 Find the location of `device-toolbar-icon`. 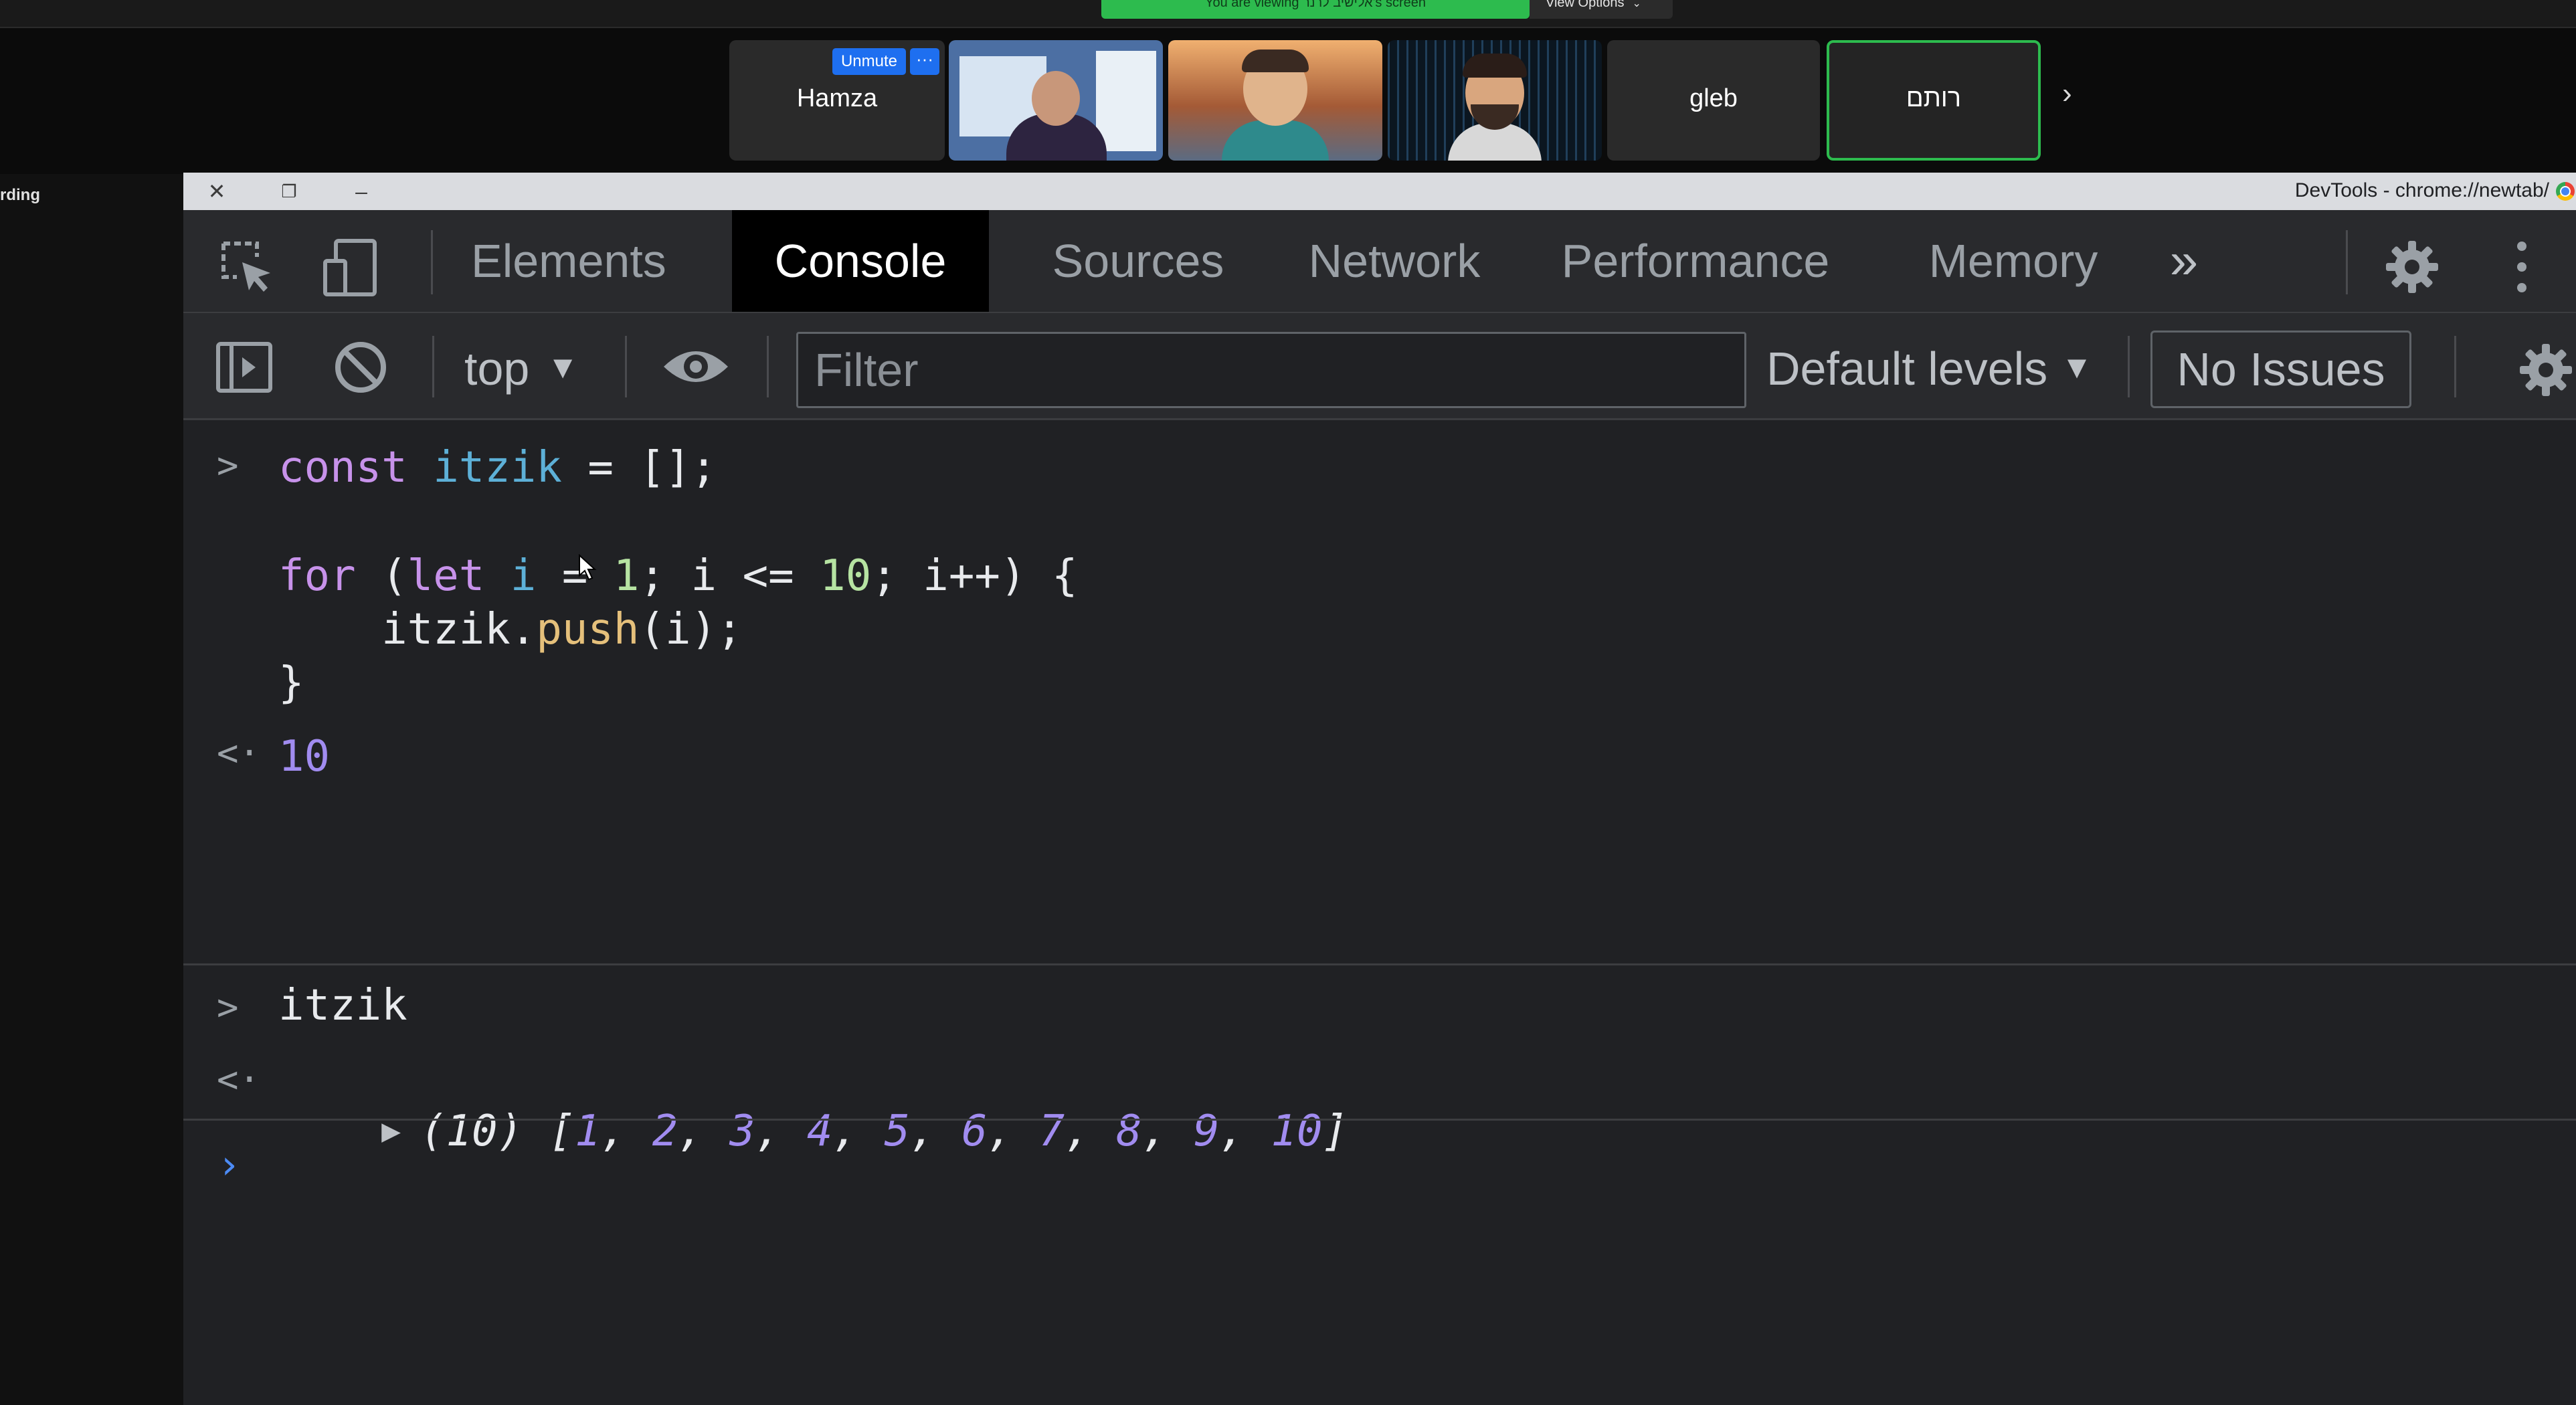

device-toolbar-icon is located at coordinates (351, 267).